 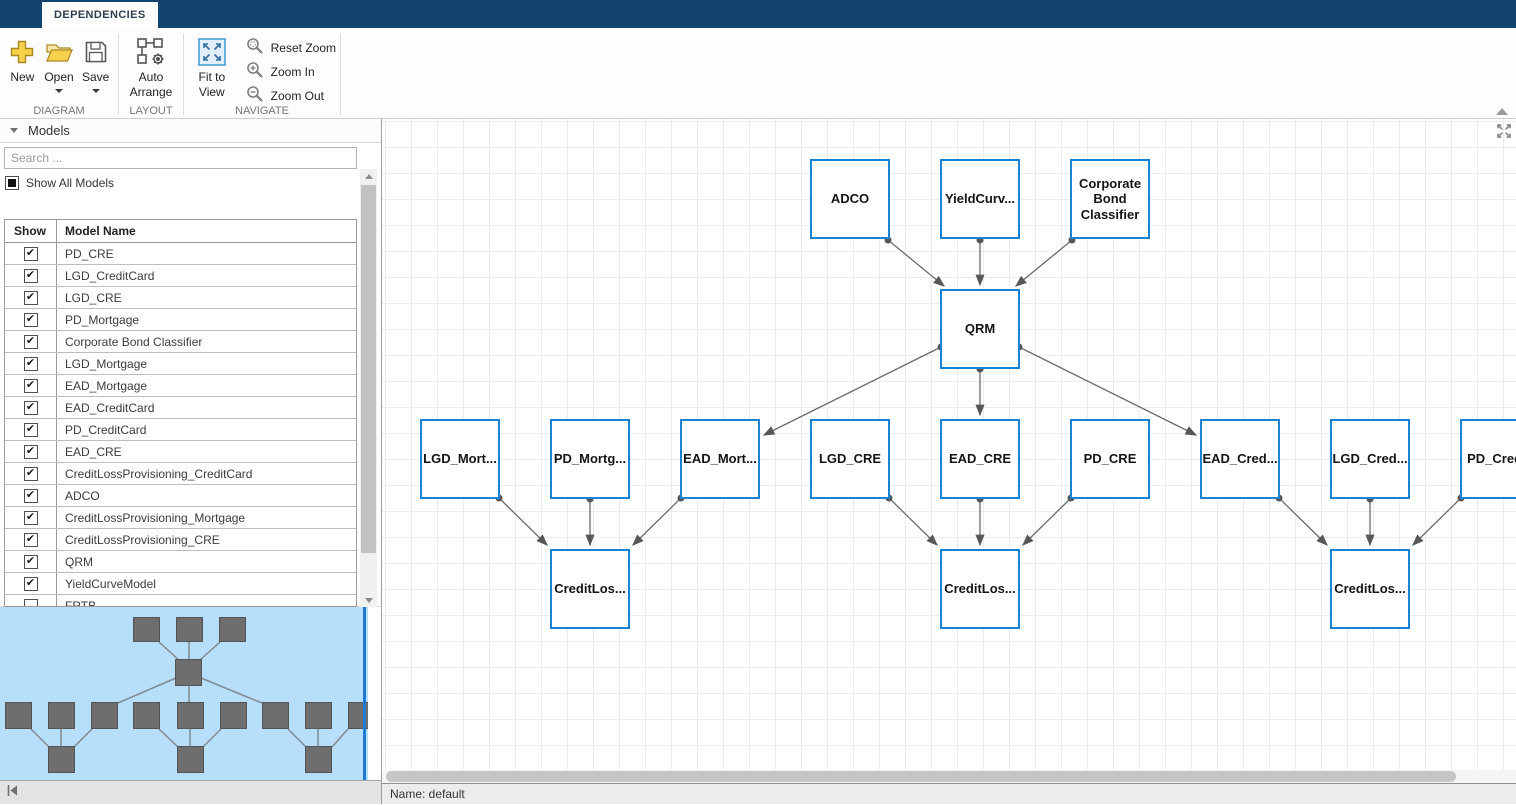 What do you see at coordinates (190, 131) in the screenshot?
I see `models-section-header: Models` at bounding box center [190, 131].